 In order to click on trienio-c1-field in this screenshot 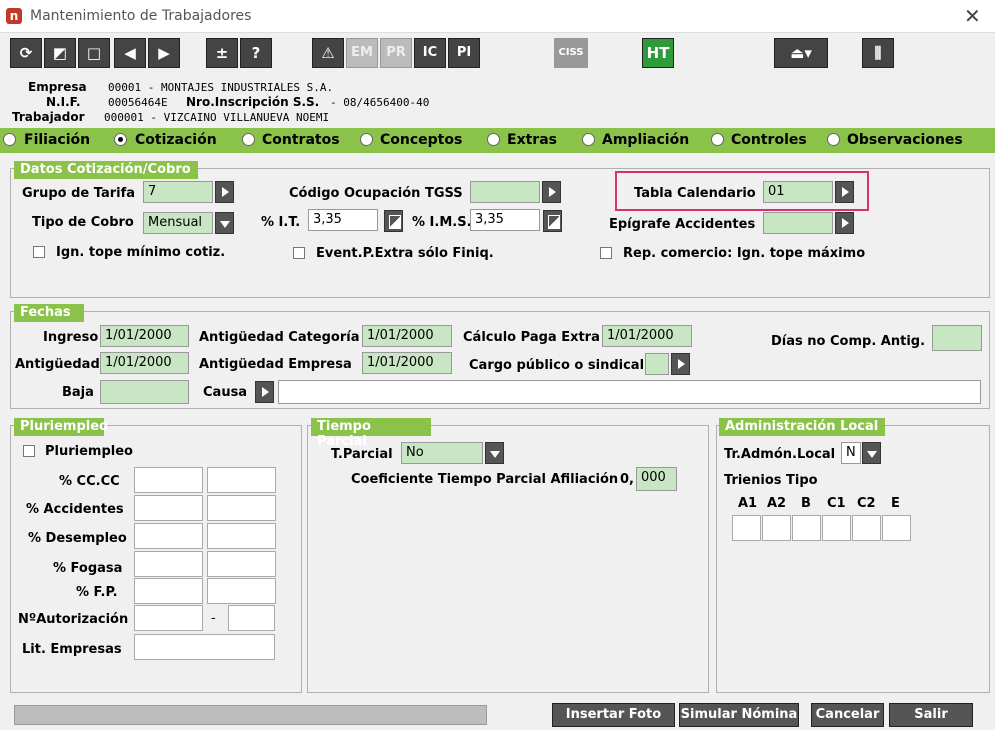, I will do `click(836, 528)`.